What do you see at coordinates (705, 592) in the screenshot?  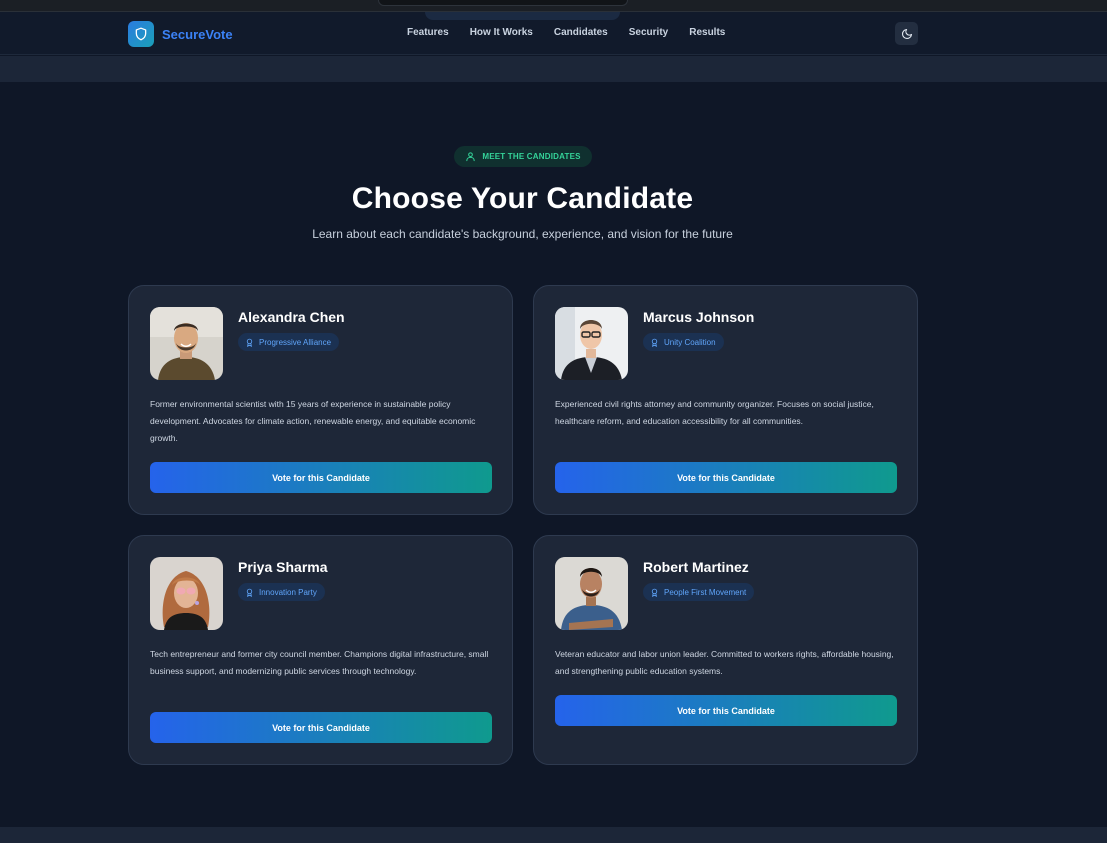 I see `party-name: People First Movement` at bounding box center [705, 592].